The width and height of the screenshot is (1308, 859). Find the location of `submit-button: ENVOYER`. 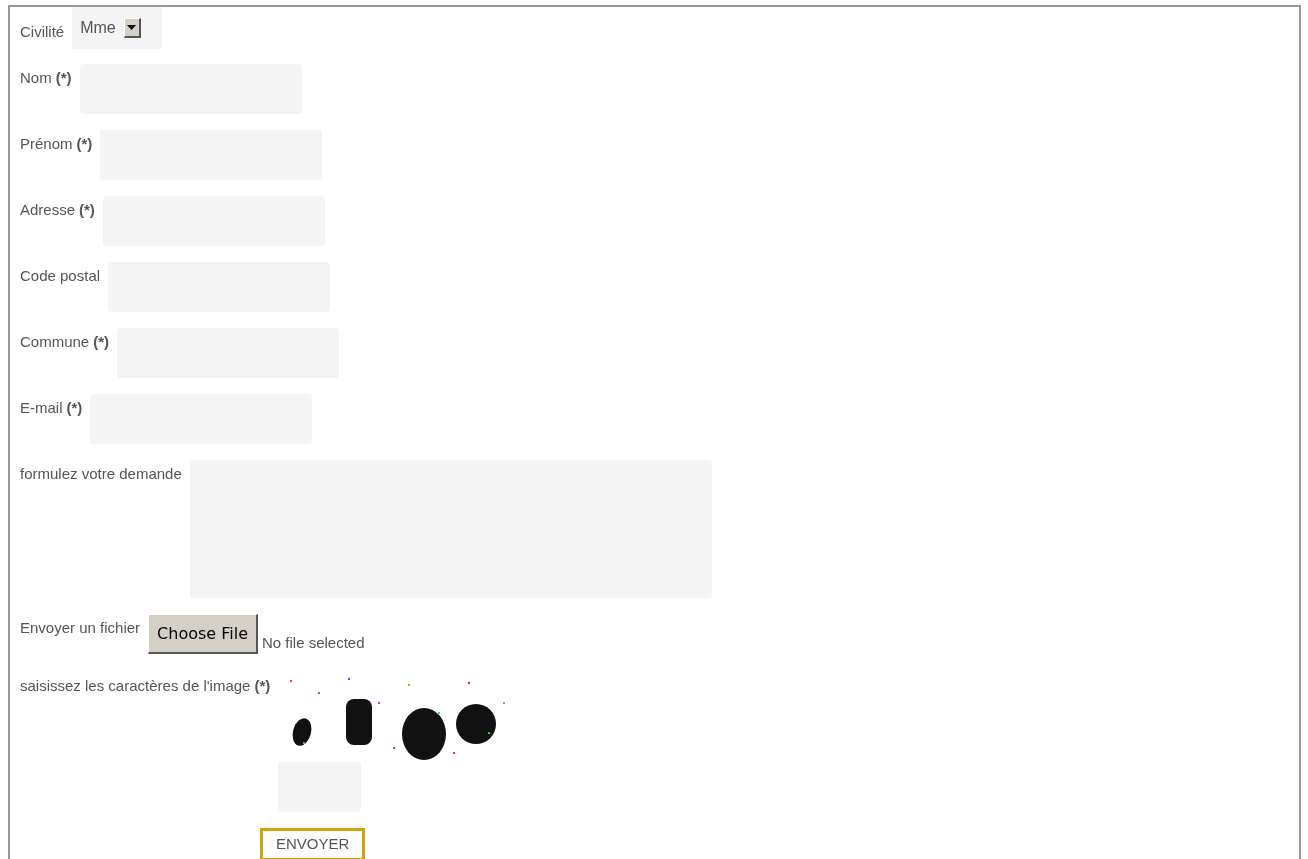

submit-button: ENVOYER is located at coordinates (313, 843).